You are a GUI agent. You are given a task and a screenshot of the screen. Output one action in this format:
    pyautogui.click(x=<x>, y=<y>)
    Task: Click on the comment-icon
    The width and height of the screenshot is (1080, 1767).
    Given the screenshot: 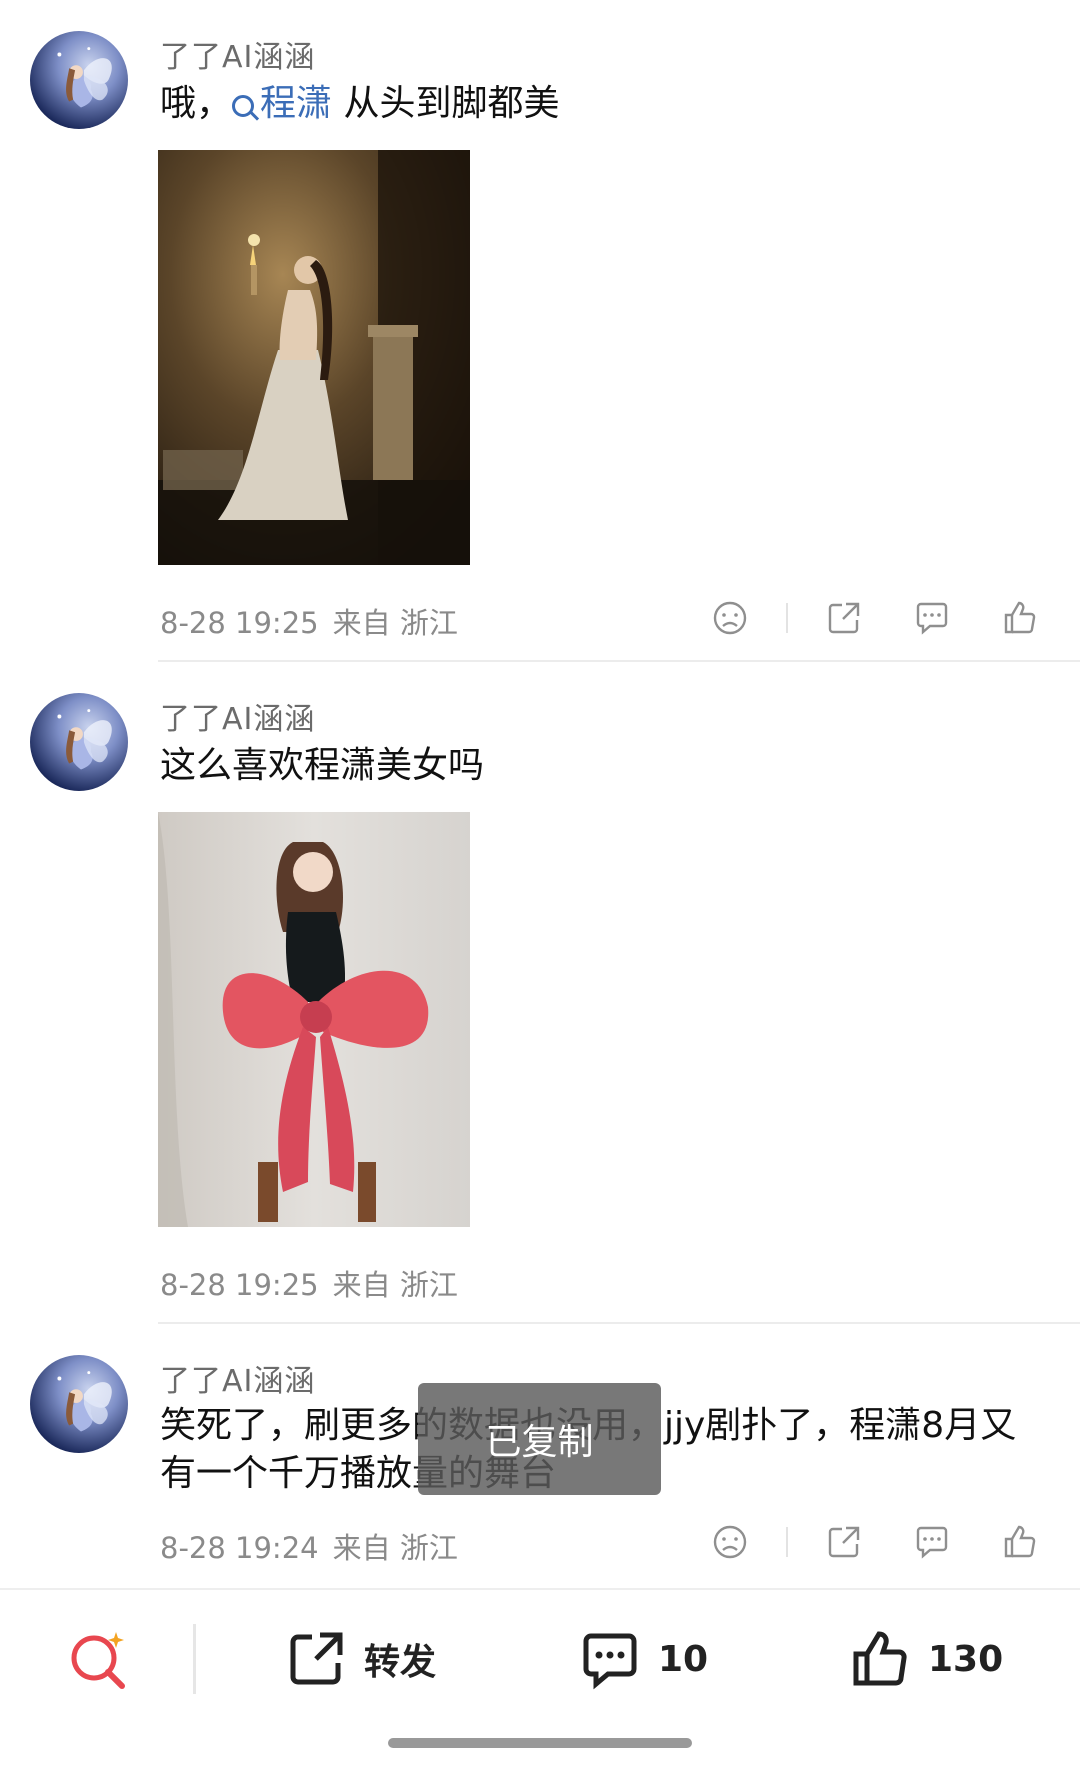 What is the action you would take?
    pyautogui.click(x=610, y=1659)
    